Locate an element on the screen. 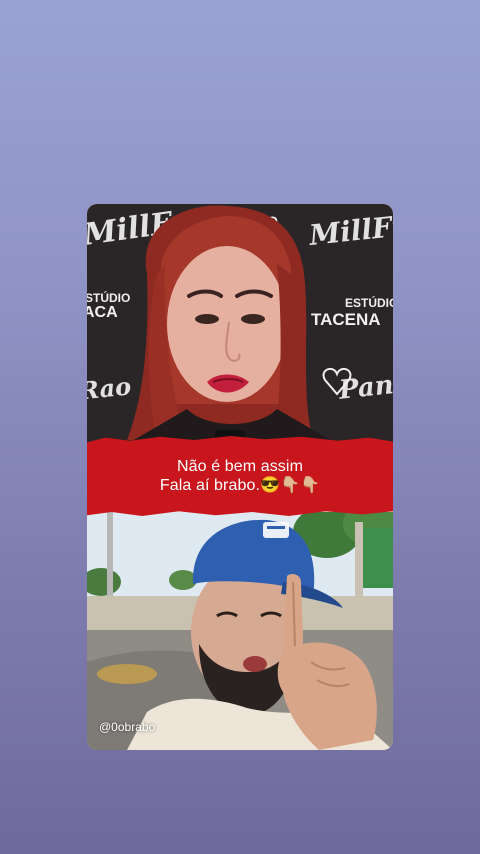  caption-line-1: Não é bem assim is located at coordinates (240, 466).